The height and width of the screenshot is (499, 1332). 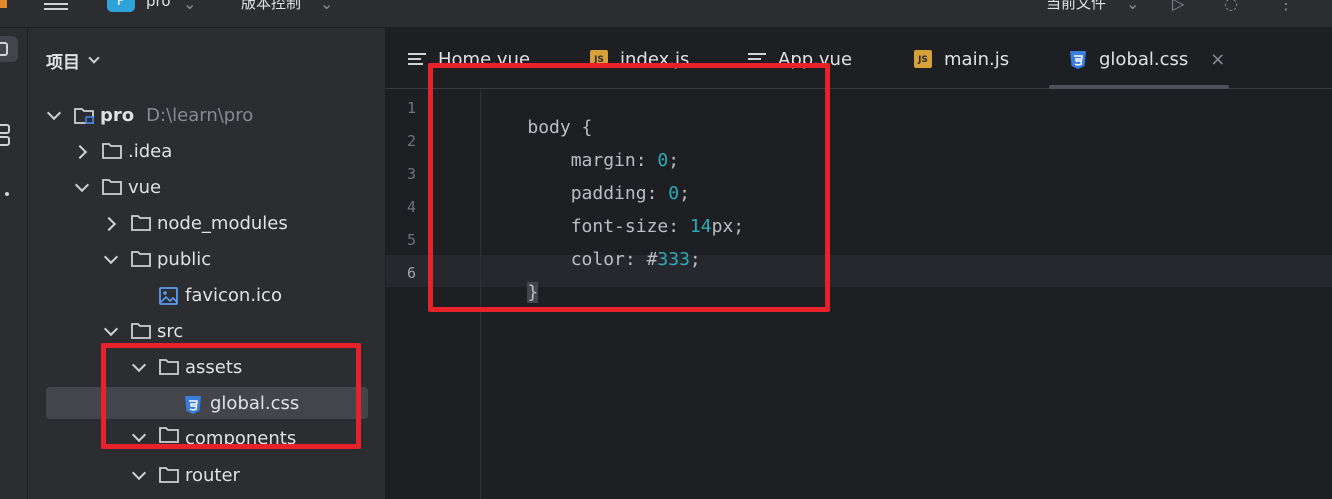 What do you see at coordinates (666, 14) in the screenshot?
I see `title-bar: P pro ⌄ 版本控制 ⌄ 当前文件 ⌄ ▷ ◌ ⋮` at bounding box center [666, 14].